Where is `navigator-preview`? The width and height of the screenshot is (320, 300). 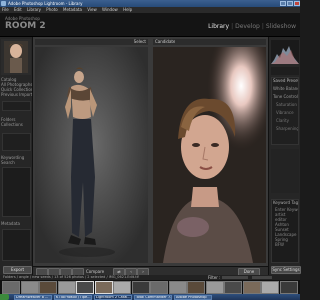
navigator-preview is located at coordinates (16, 57).